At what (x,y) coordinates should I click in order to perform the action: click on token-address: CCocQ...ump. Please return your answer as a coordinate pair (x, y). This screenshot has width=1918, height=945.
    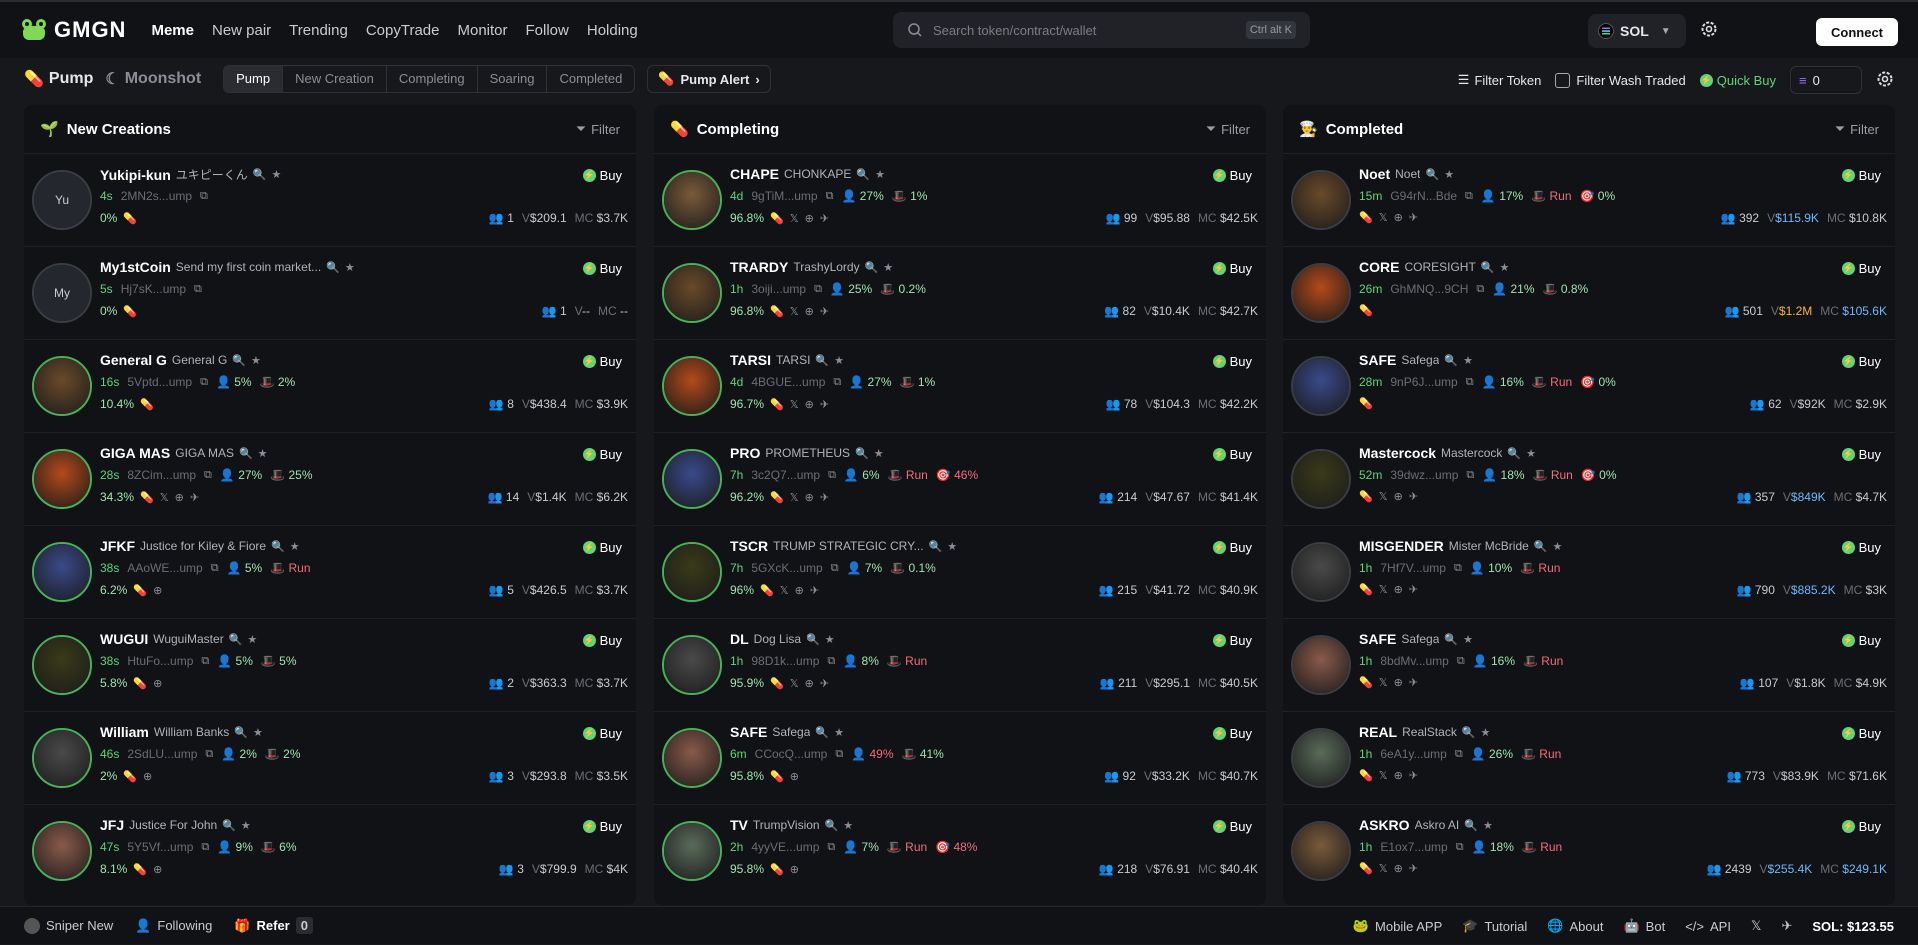
    Looking at the image, I should click on (791, 754).